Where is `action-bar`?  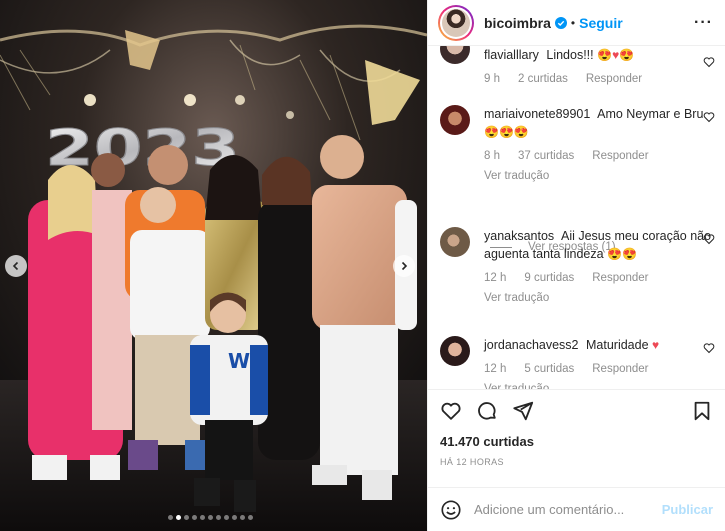
action-bar is located at coordinates (576, 411).